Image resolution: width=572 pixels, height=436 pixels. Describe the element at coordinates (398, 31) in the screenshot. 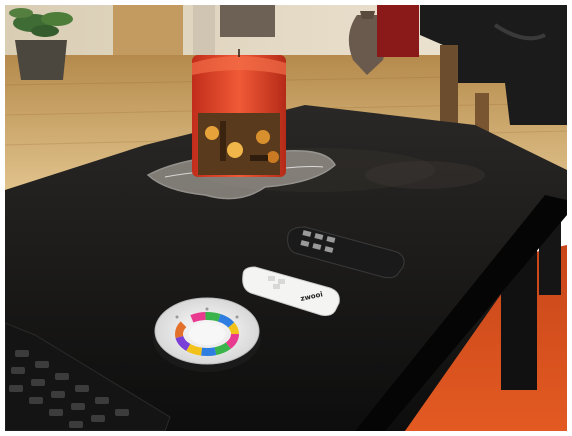

I see `red-object` at that location.